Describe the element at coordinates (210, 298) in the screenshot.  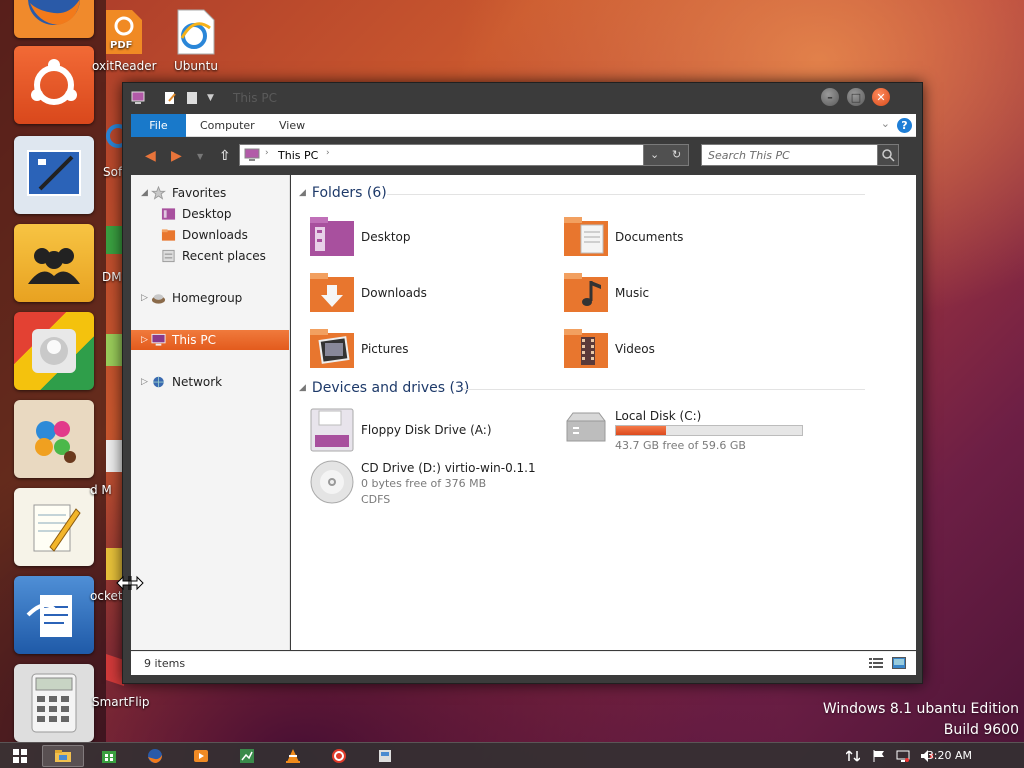
I see `nav-homegroup: ▷ Homegroup` at that location.